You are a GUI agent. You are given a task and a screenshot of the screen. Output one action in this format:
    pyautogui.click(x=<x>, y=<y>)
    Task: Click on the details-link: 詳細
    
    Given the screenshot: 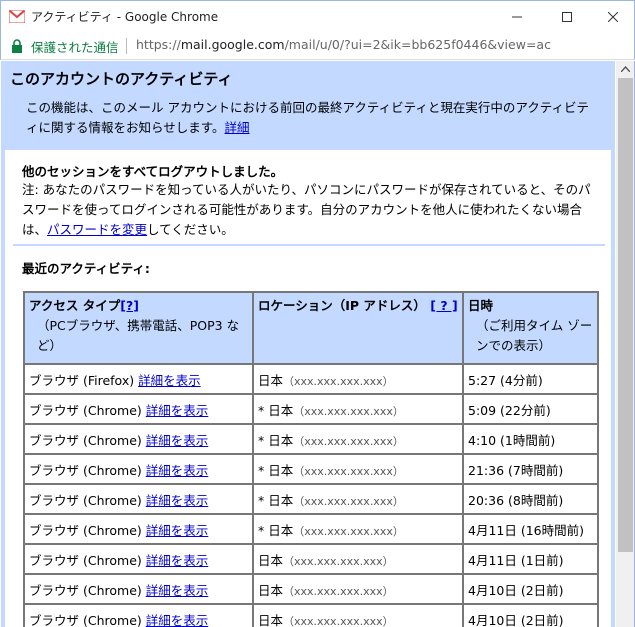 What is the action you would take?
    pyautogui.click(x=237, y=127)
    